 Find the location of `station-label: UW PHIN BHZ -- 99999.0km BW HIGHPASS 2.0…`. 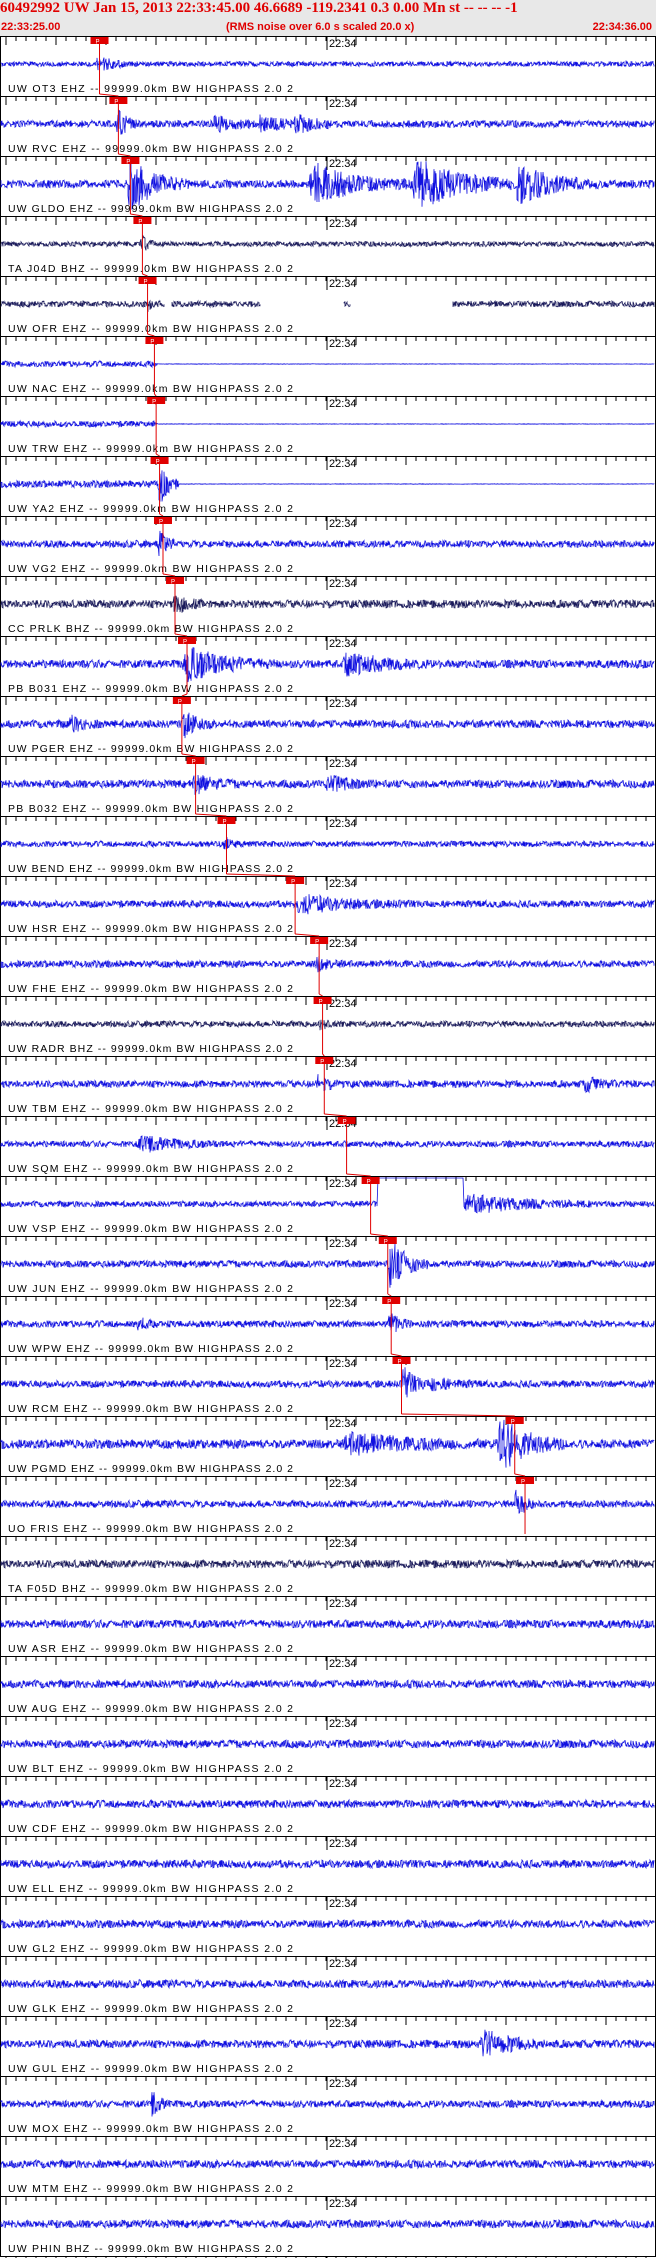

station-label: UW PHIN BHZ -- 99999.0km BW HIGHPASS 2.0… is located at coordinates (150, 2249).